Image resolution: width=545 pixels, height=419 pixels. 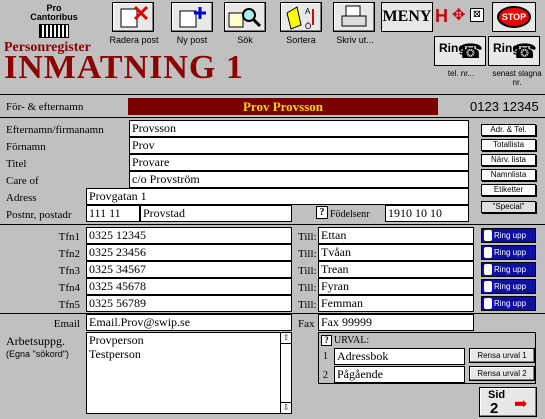 I want to click on help-icon: H, so click(x=442, y=16).